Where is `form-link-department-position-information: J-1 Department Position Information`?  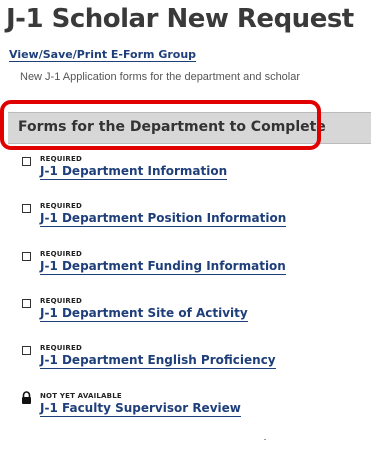 form-link-department-position-information: J-1 Department Position Information is located at coordinates (163, 219).